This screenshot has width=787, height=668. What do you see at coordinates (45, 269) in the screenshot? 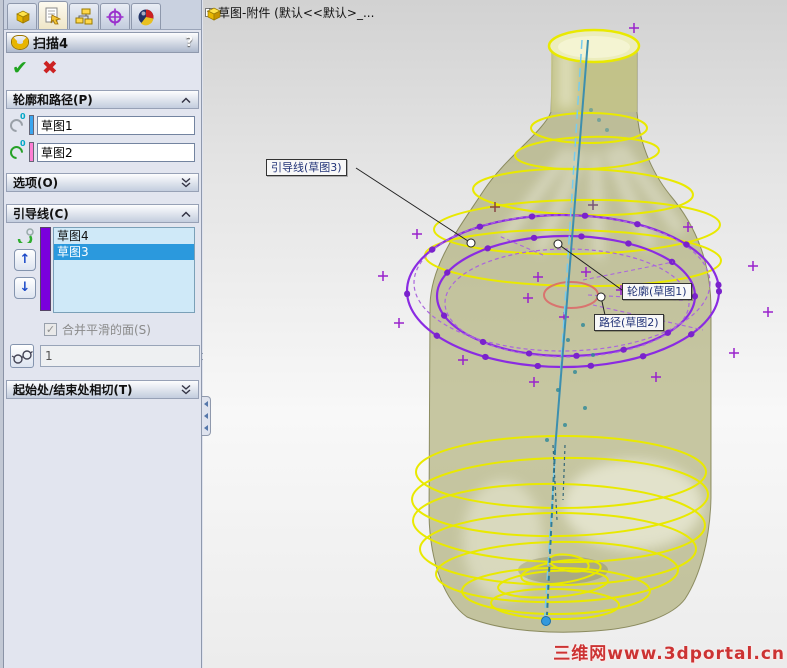
I see `guide-color-swatch` at bounding box center [45, 269].